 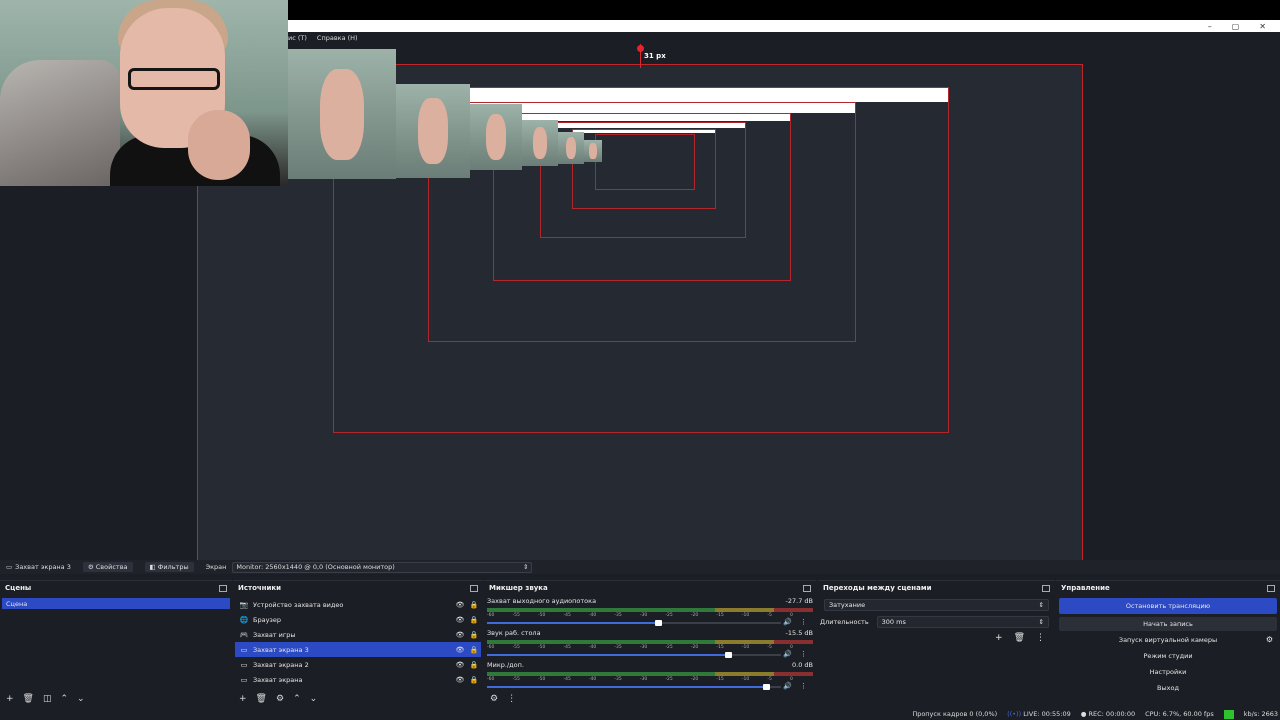 I want to click on virtual-camera-button: Запуск виртуальной камеры ⚙, so click(x=1168, y=639).